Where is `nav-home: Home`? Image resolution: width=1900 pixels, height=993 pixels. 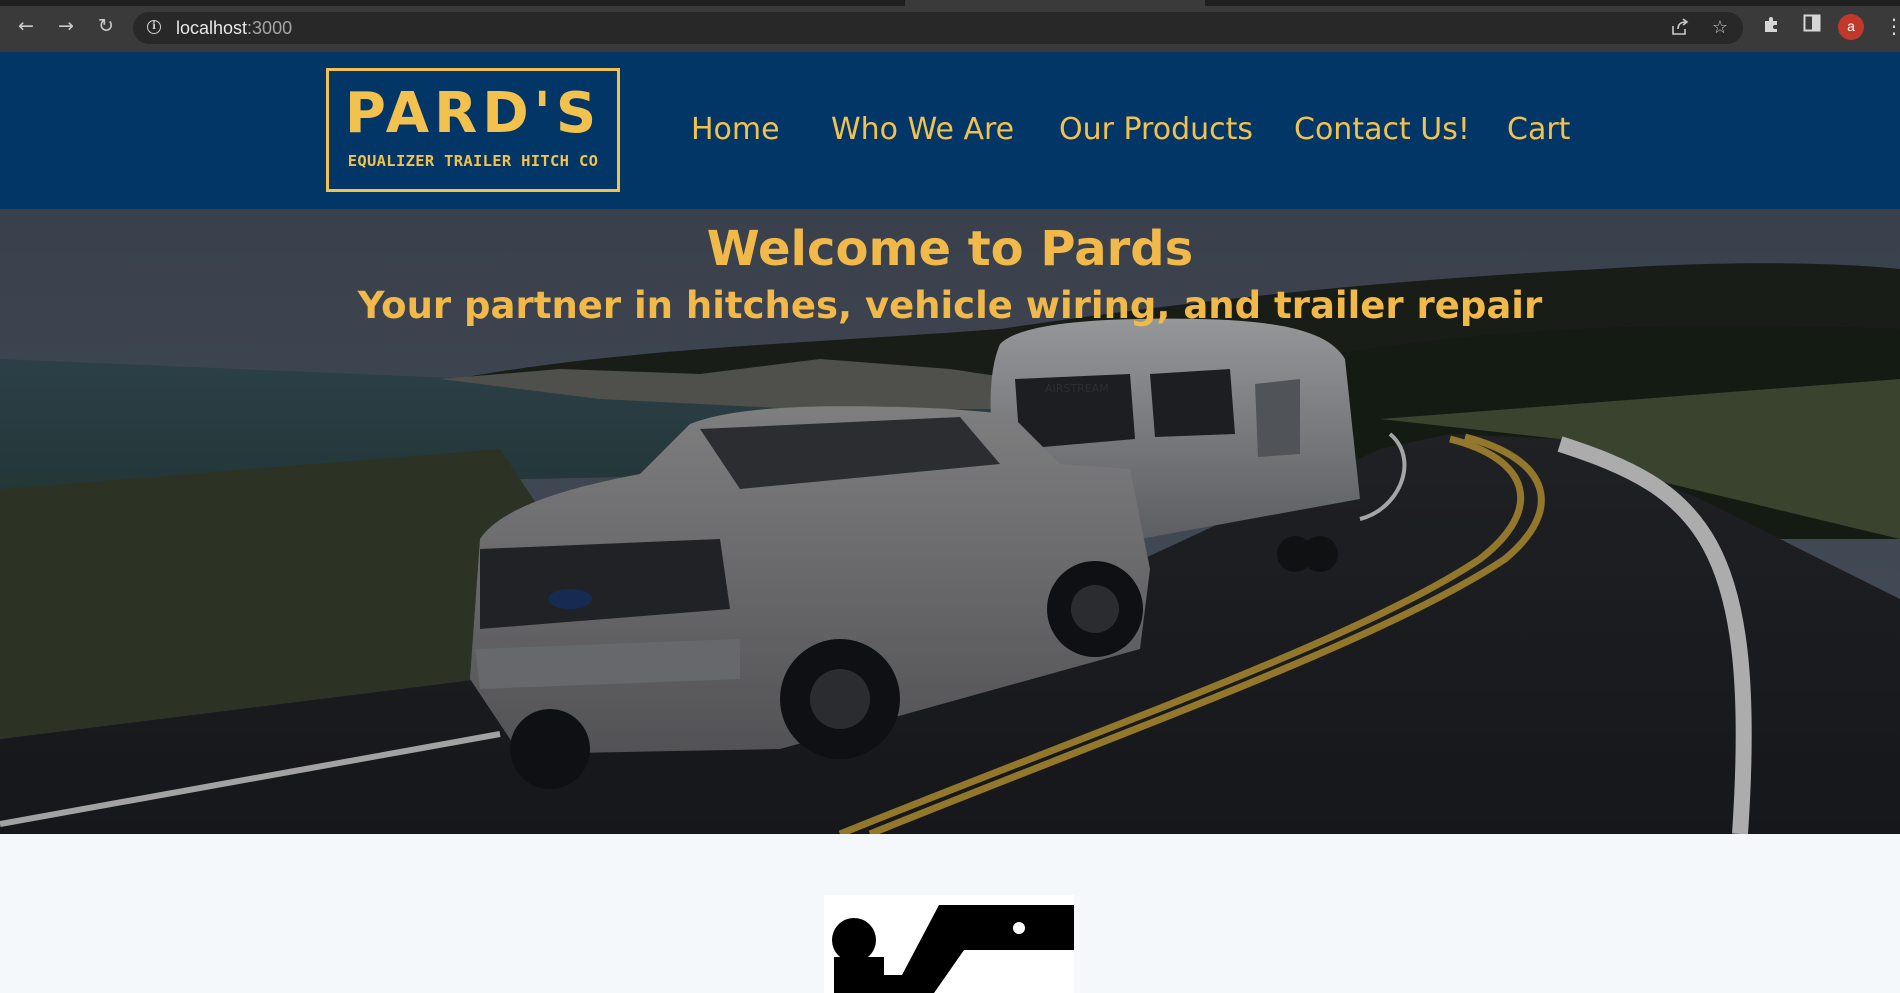 nav-home: Home is located at coordinates (735, 130).